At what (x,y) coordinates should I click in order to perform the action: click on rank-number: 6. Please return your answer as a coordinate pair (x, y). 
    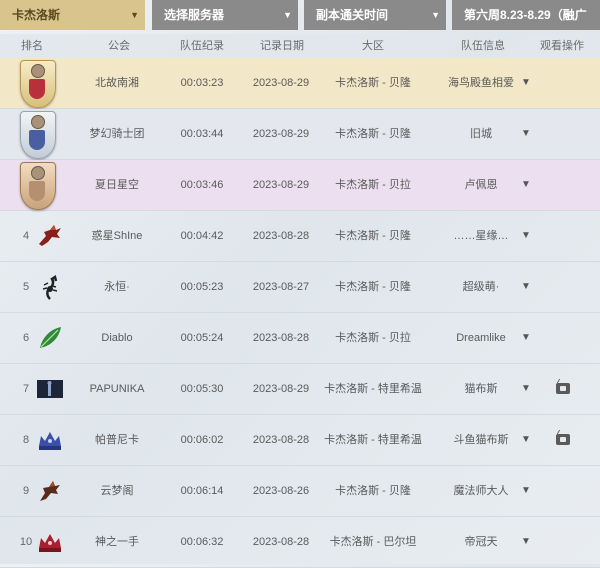
    Looking at the image, I should click on (26, 338).